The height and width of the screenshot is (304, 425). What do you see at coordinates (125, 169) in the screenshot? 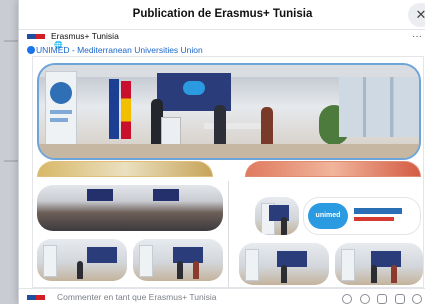
I see `photo-yellow-frame` at bounding box center [125, 169].